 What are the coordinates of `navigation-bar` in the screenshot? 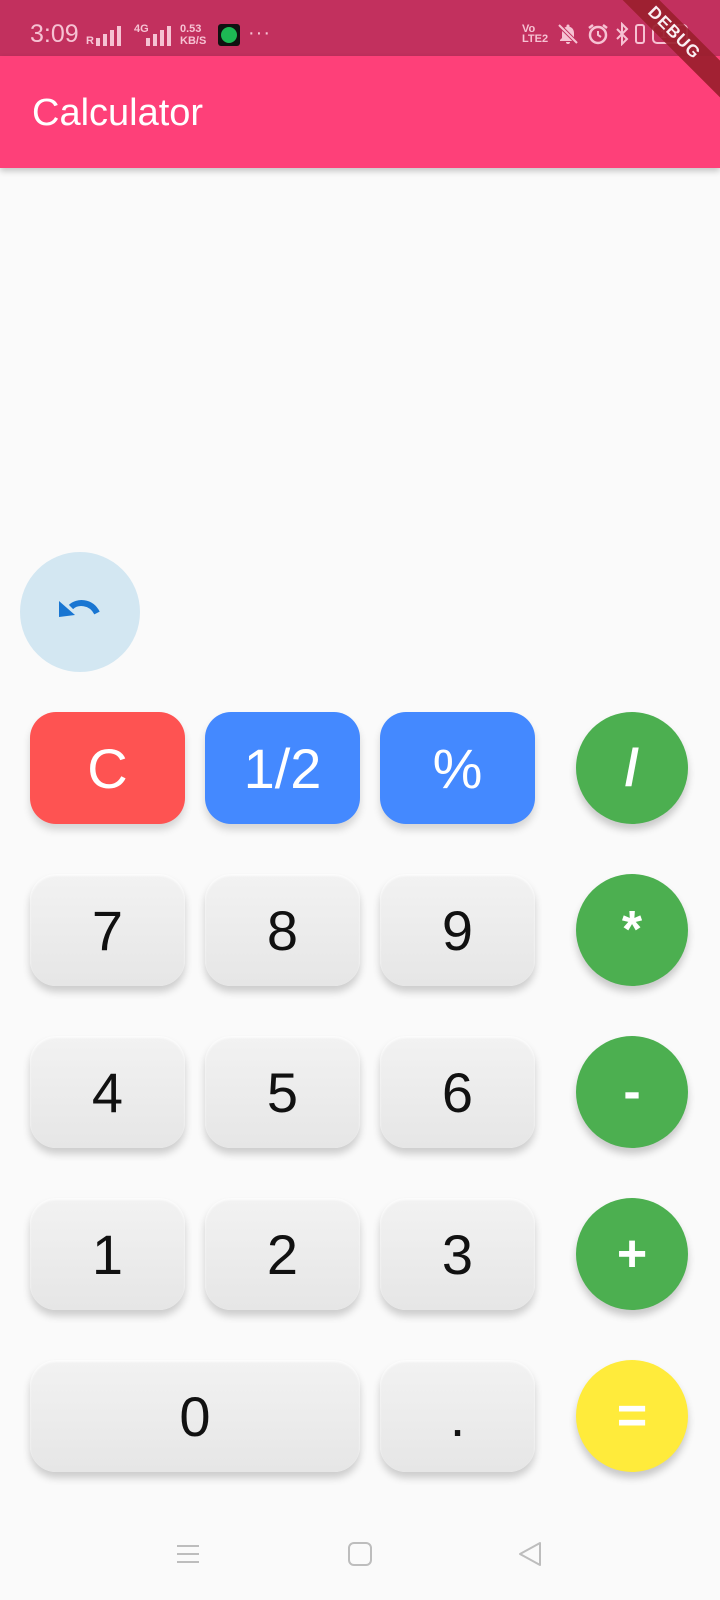 It's located at (360, 1560).